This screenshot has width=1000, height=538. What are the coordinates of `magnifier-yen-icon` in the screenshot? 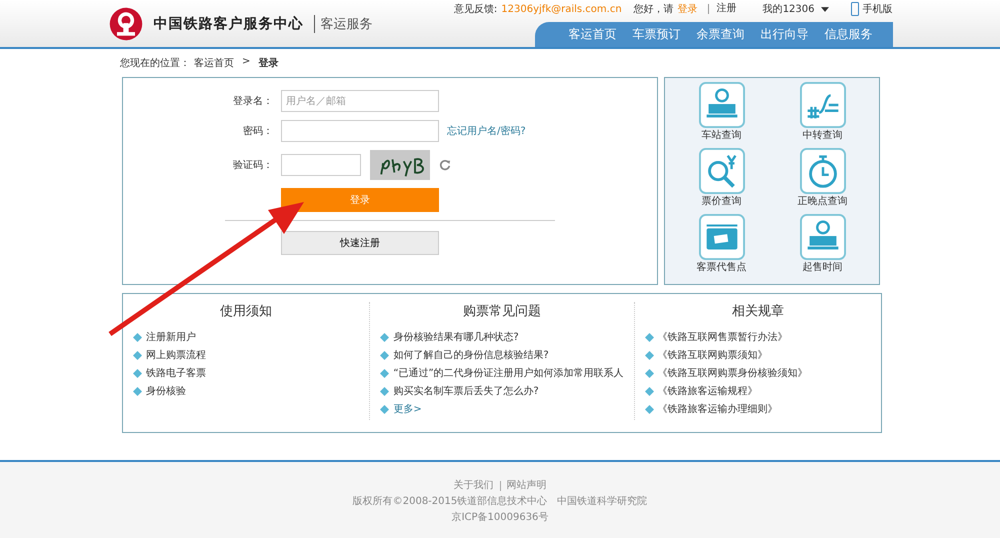 It's located at (721, 171).